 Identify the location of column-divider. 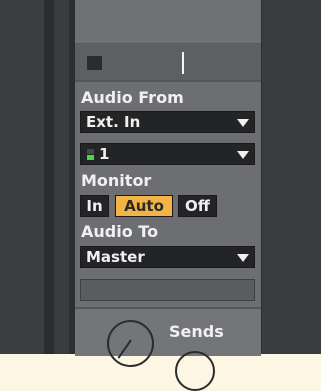
(49, 177).